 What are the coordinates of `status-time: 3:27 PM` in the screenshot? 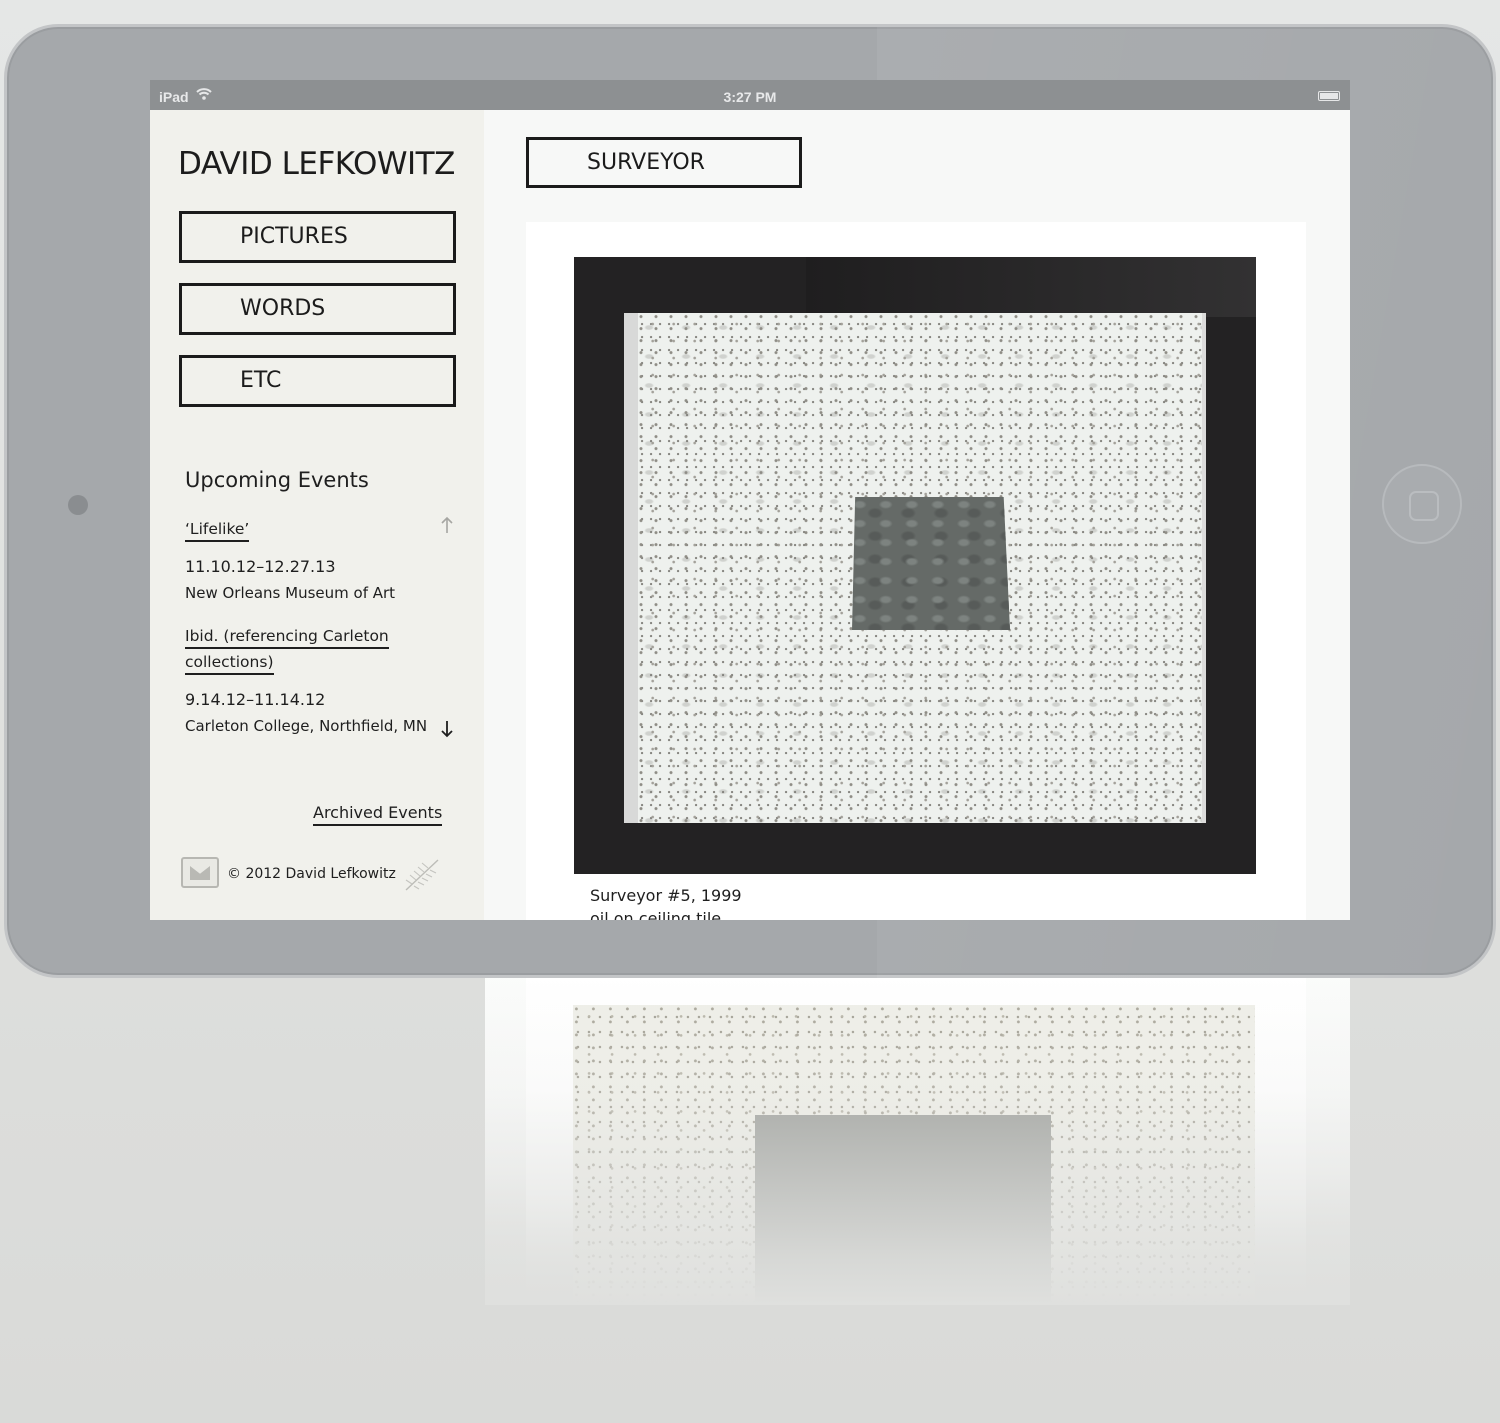 It's located at (750, 97).